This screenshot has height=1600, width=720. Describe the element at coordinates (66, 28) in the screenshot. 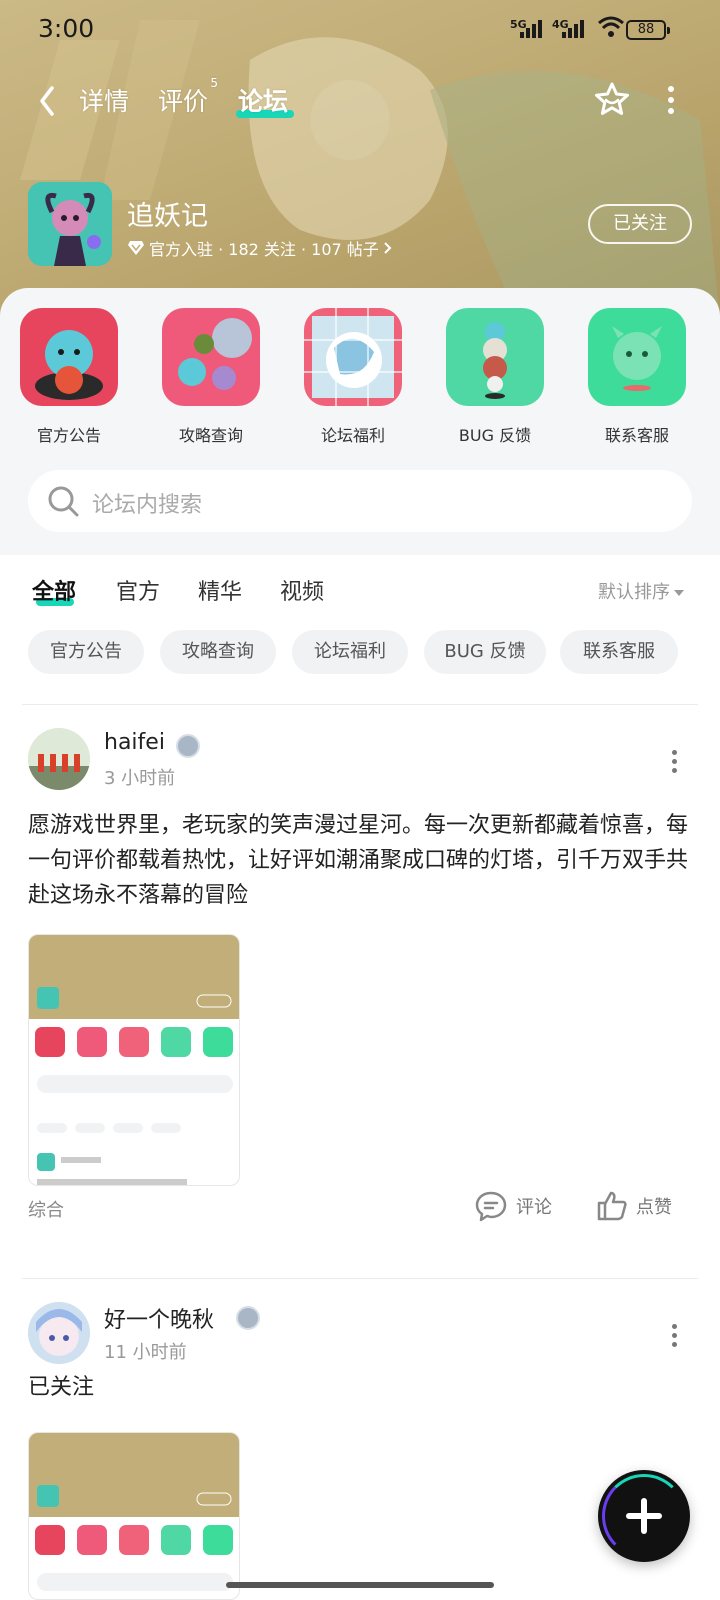

I see `status-time: 3:00` at that location.